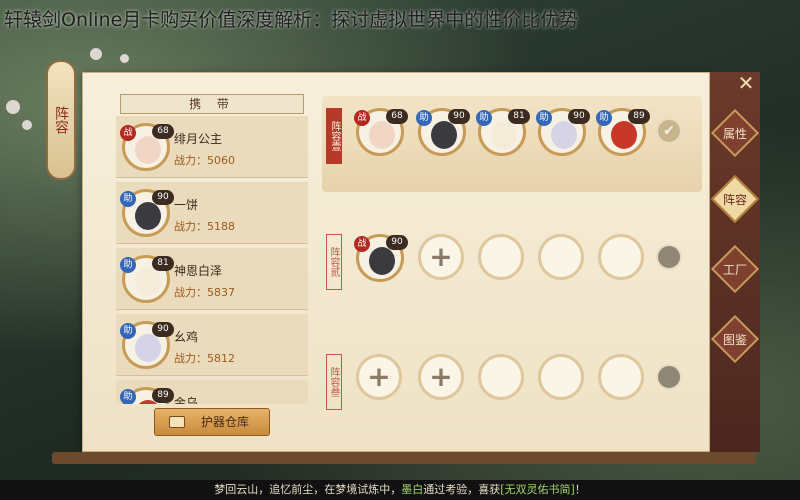 The height and width of the screenshot is (500, 800). What do you see at coordinates (212, 147) in the screenshot?
I see `hero-card: 战 68 绯月公主战力：5060` at bounding box center [212, 147].